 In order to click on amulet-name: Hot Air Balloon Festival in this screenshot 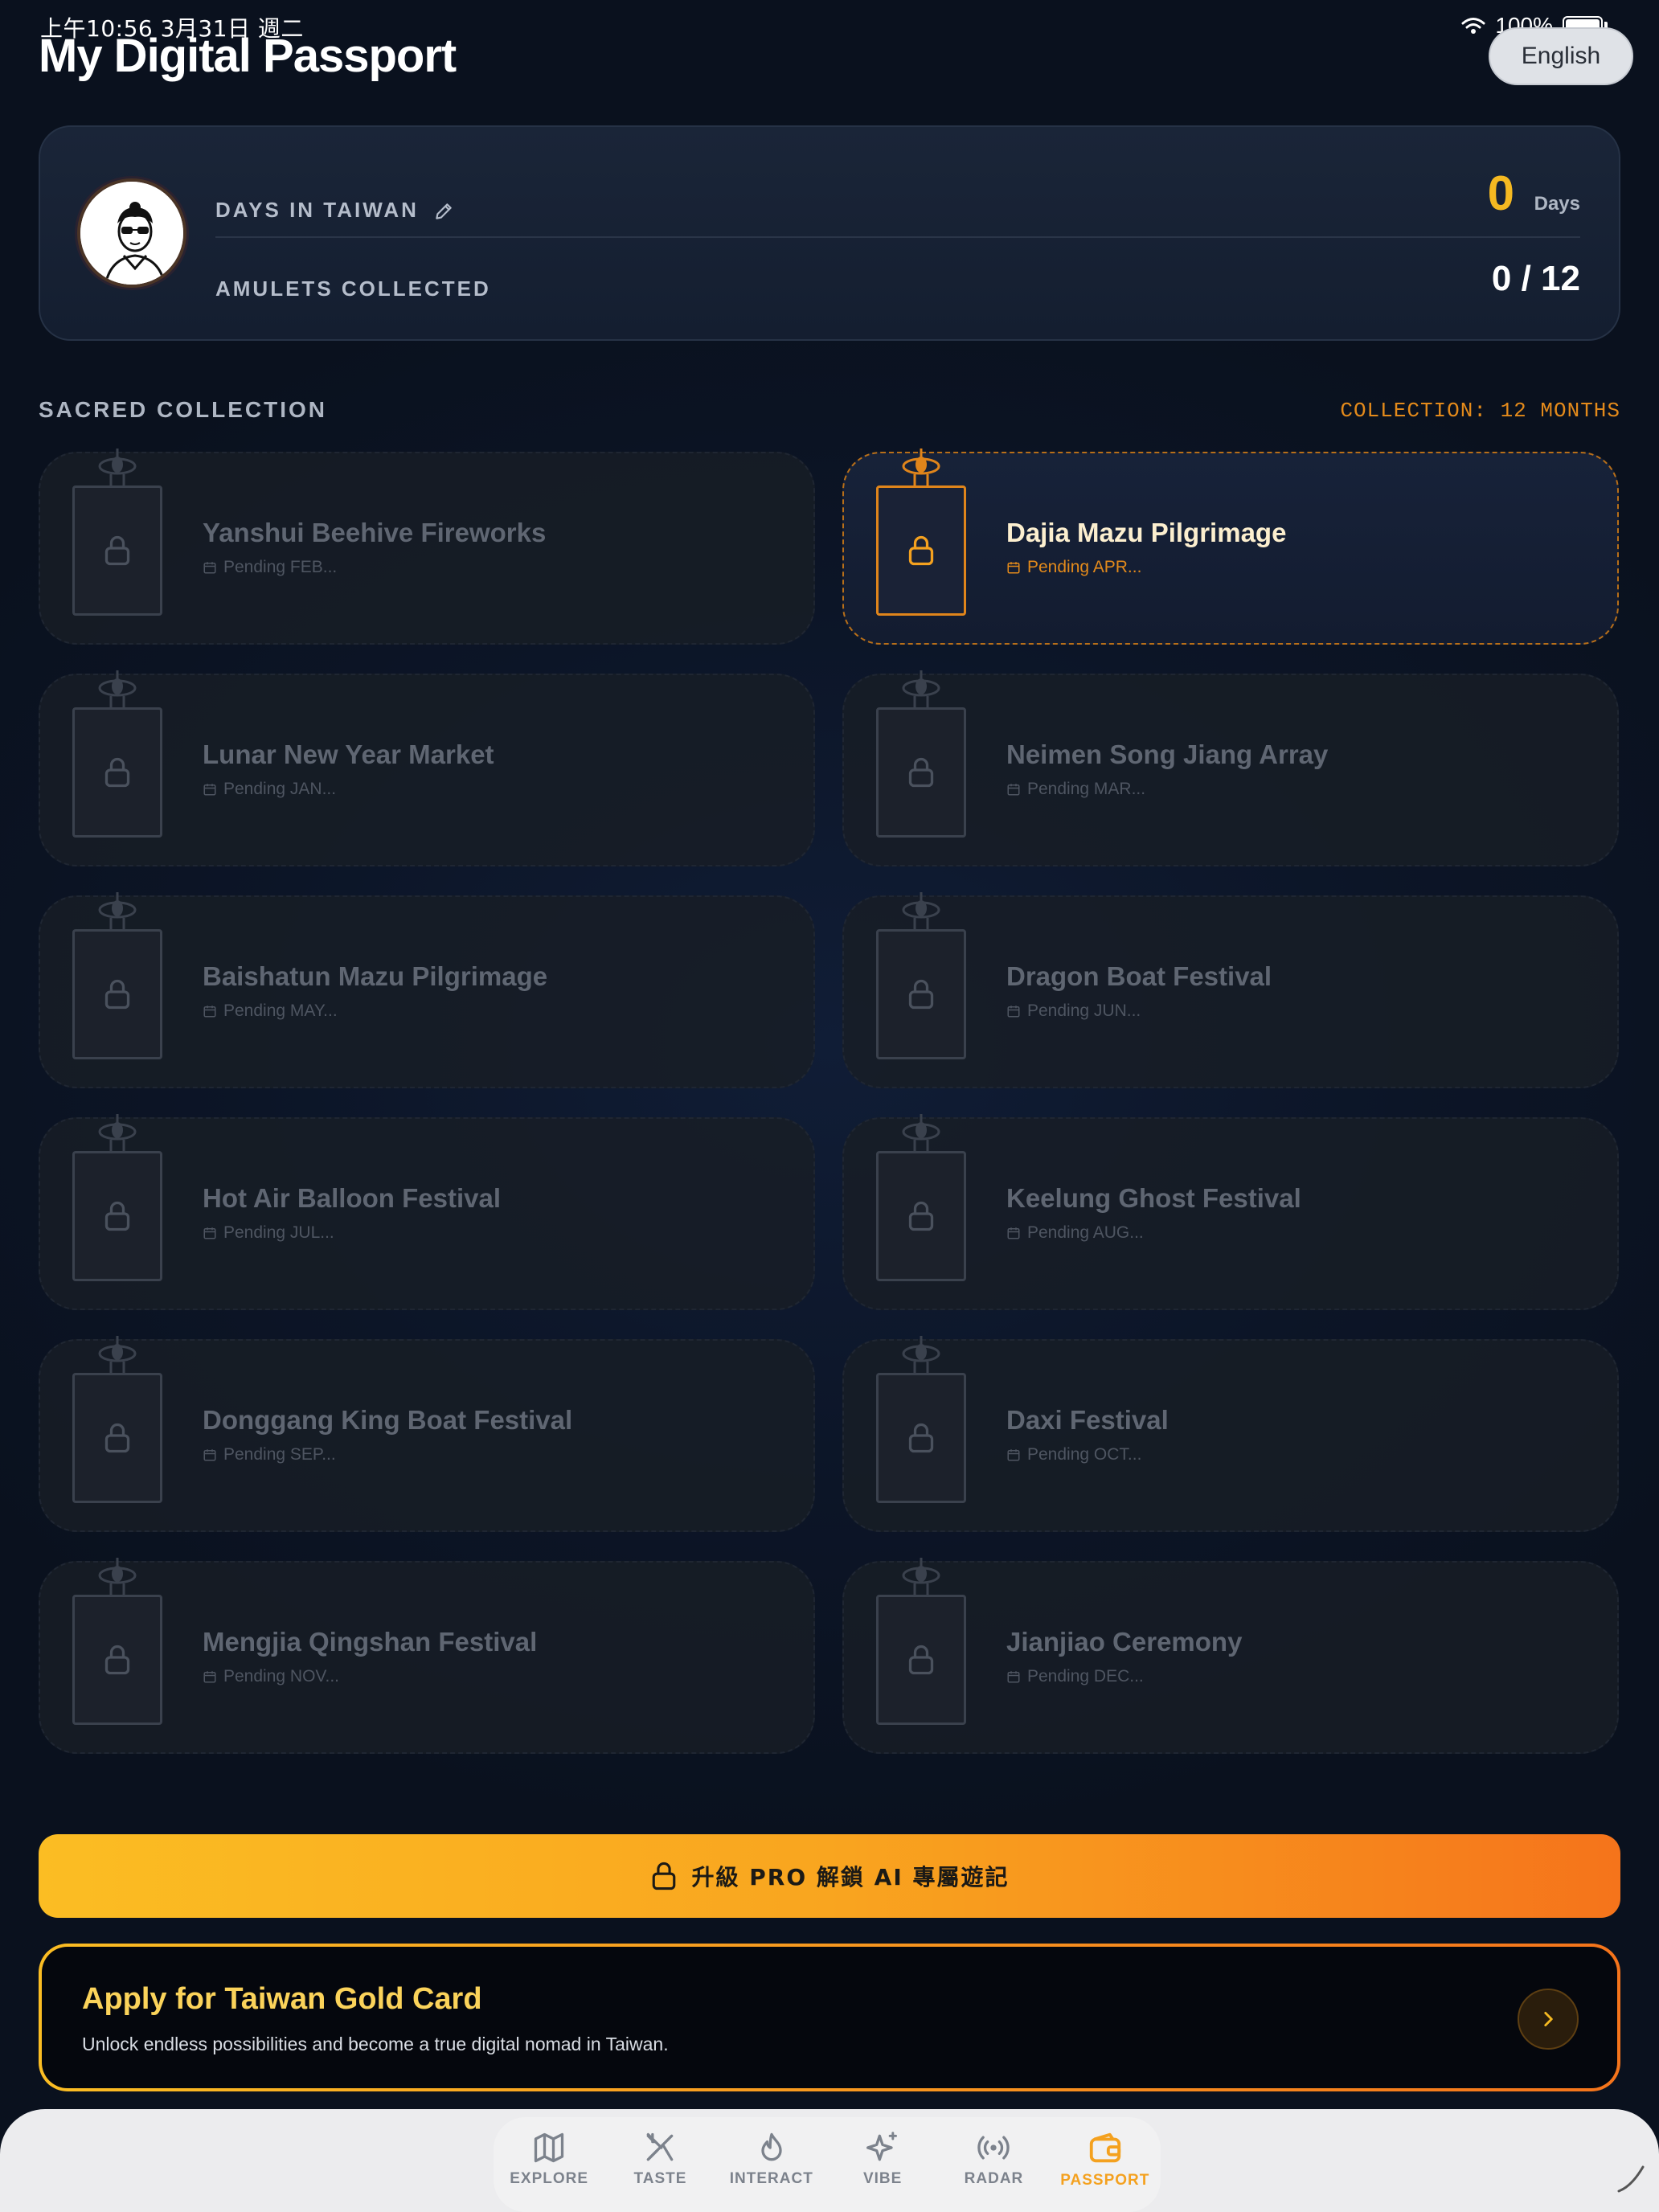, I will do `click(352, 1198)`.